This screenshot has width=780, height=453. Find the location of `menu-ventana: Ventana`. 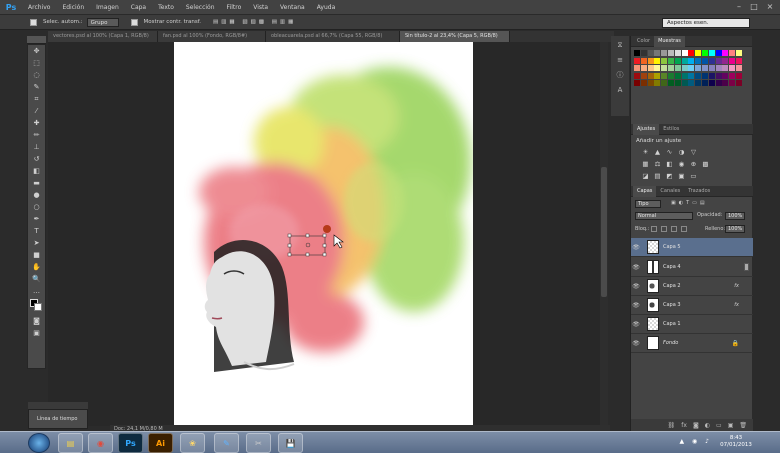

menu-ventana: Ventana is located at coordinates (292, 7).